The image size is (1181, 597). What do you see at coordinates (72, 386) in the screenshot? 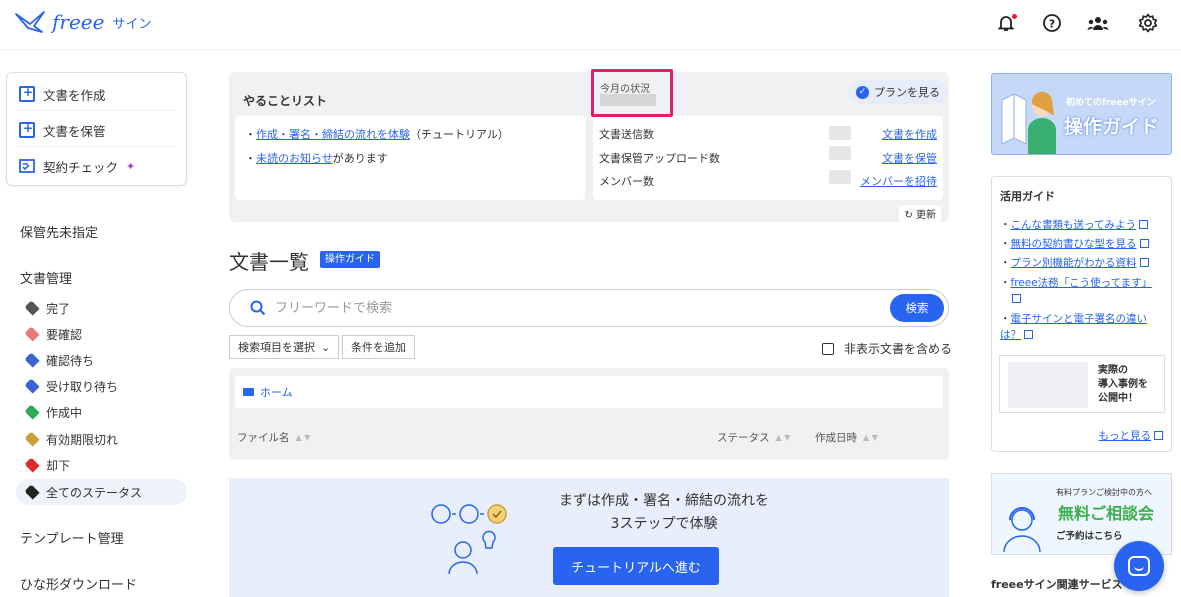
I see `status-filter-item: 受け取り待ち` at bounding box center [72, 386].